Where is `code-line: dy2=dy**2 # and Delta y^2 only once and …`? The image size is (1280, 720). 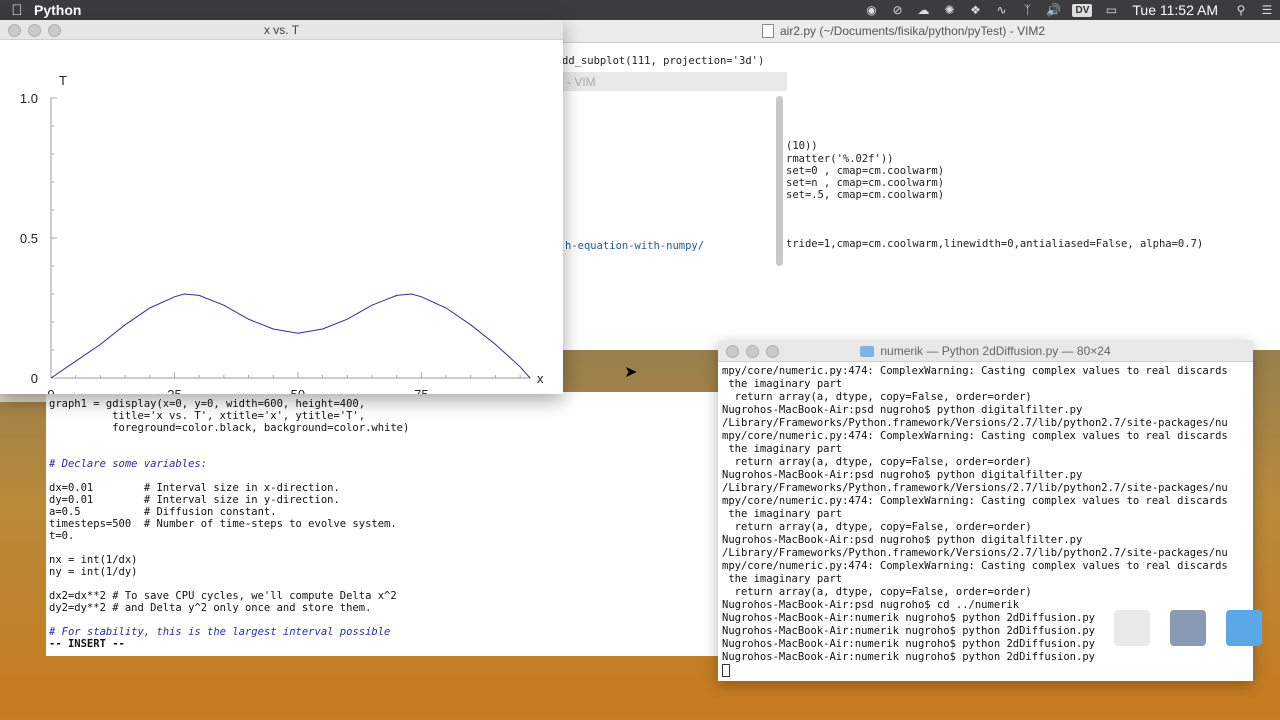
code-line: dy2=dy**2 # and Delta y^2 only once and … is located at coordinates (210, 608).